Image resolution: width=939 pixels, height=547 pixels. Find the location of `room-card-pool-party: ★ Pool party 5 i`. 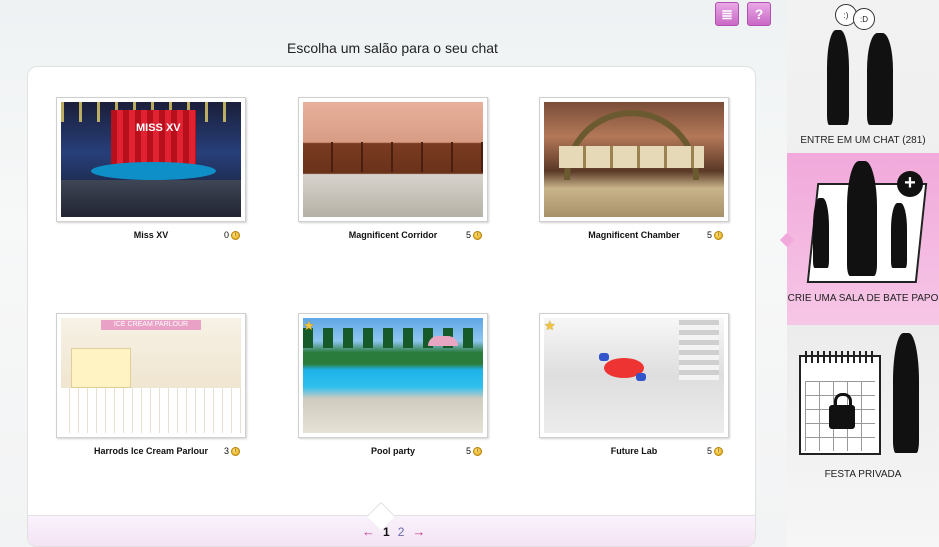

room-card-pool-party: ★ Pool party 5 i is located at coordinates (418, 393).